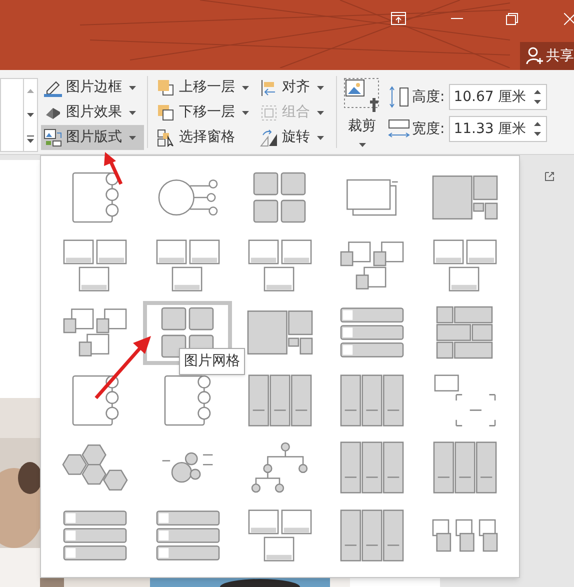 The image size is (574, 587). I want to click on rotate-icon, so click(269, 137).